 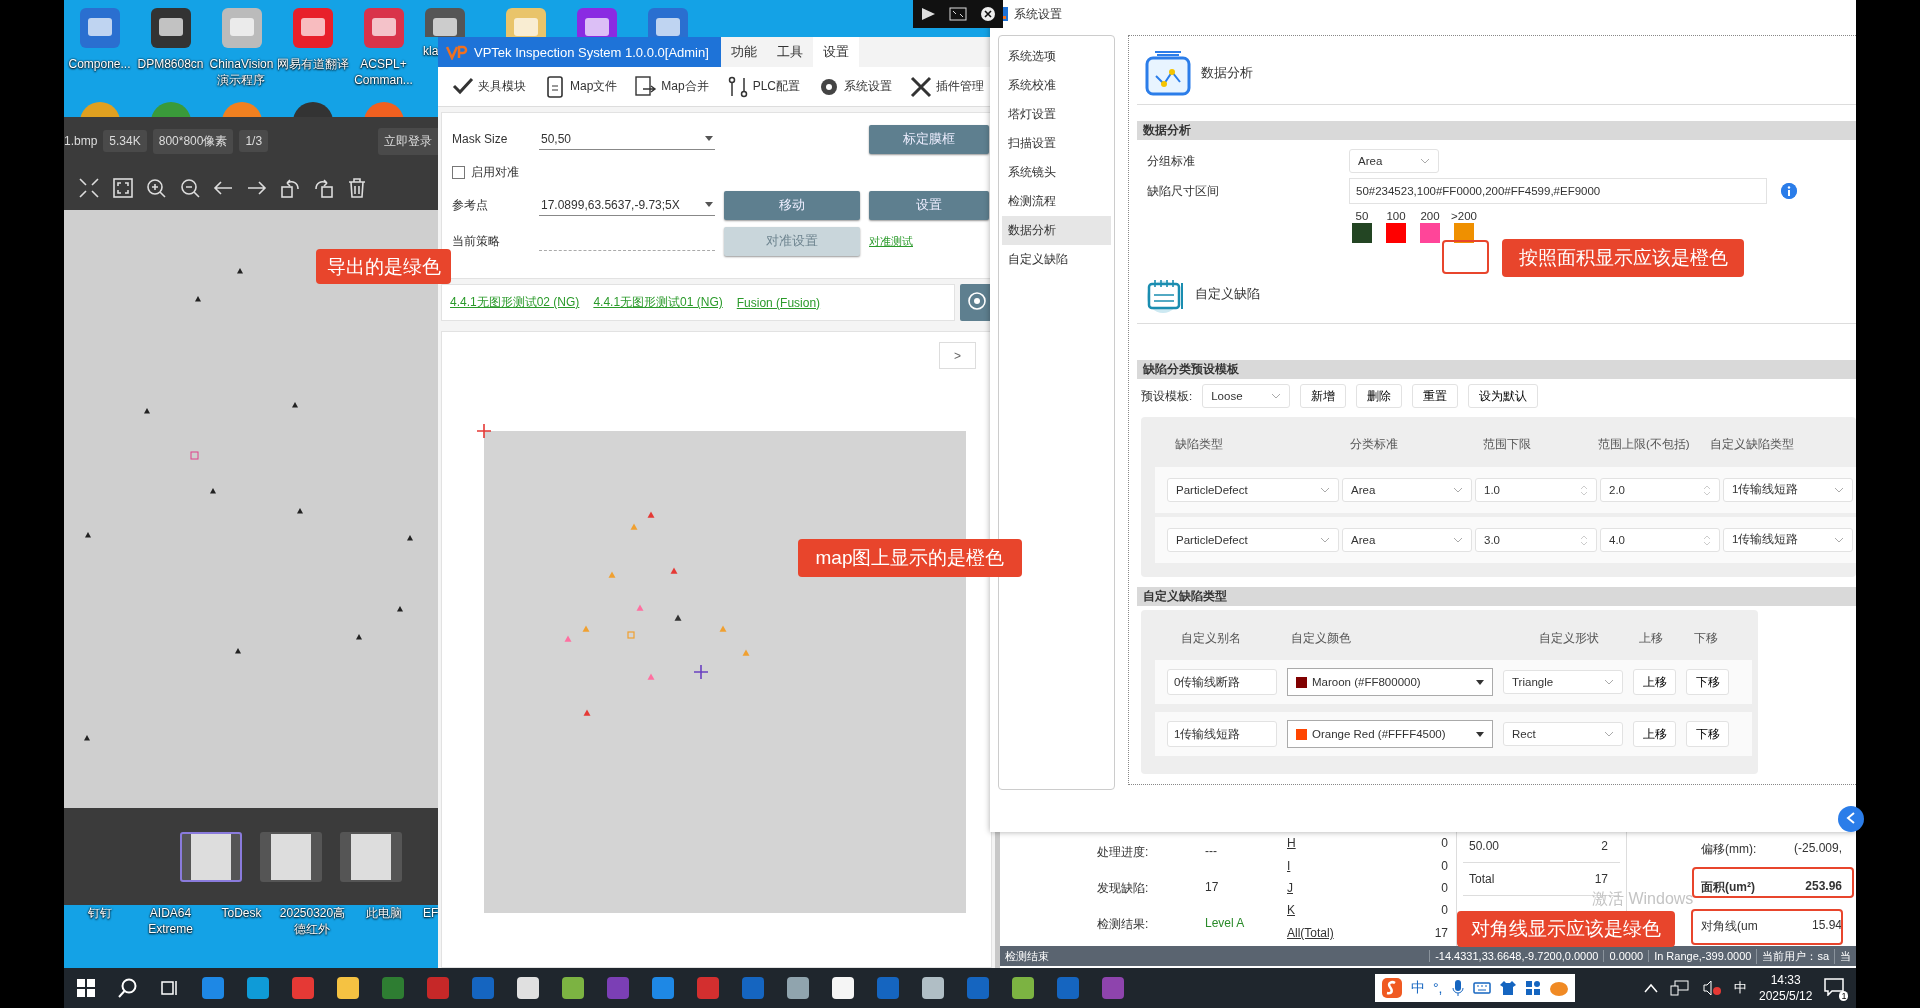 I want to click on keyboard-icon, so click(x=1481, y=988).